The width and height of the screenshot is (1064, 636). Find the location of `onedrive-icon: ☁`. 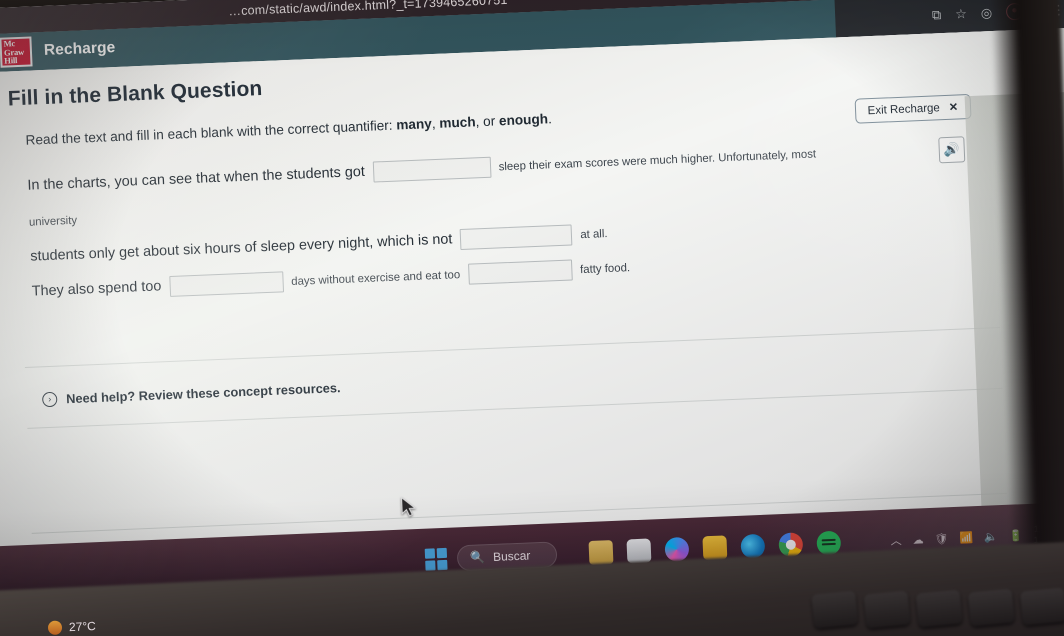

onedrive-icon: ☁ is located at coordinates (917, 539).